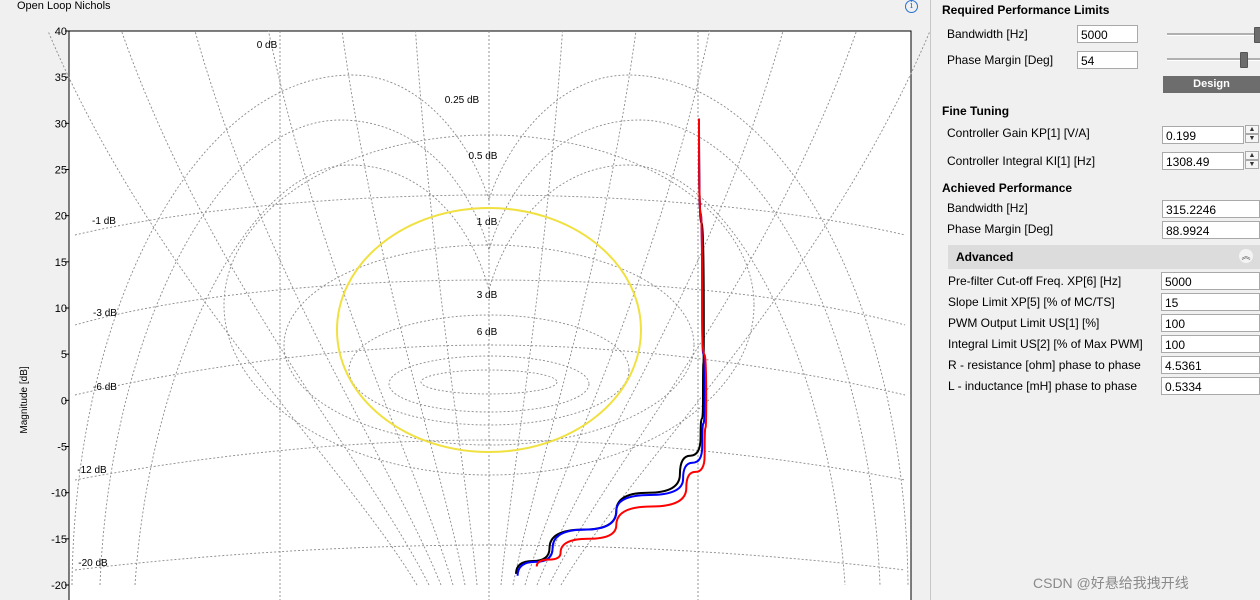  What do you see at coordinates (1026, 10) in the screenshot?
I see `required-performance-title: Required Performance Limits` at bounding box center [1026, 10].